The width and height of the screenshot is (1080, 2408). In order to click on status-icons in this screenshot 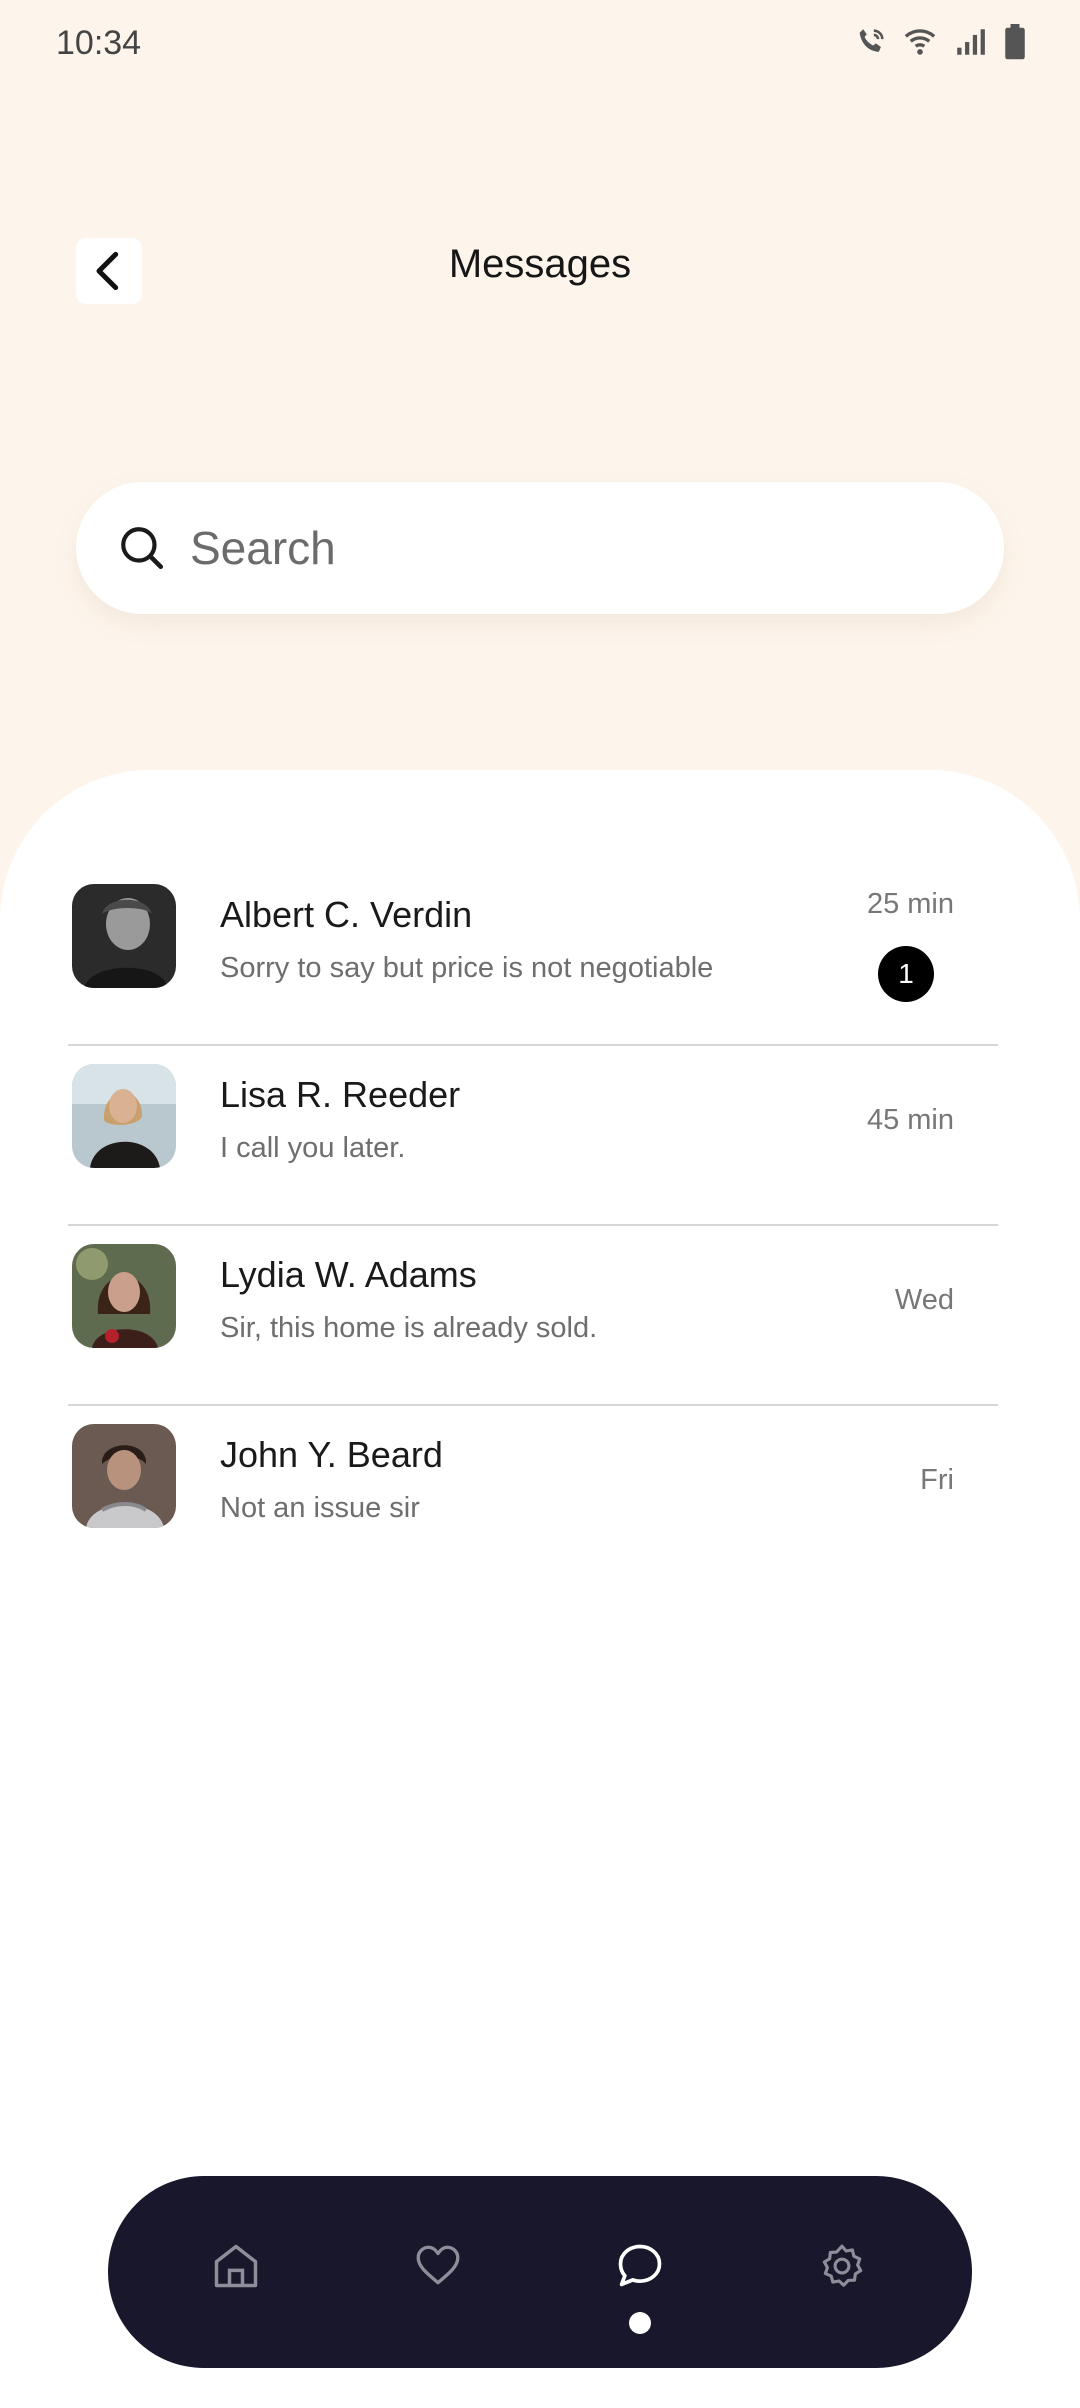, I will do `click(941, 42)`.